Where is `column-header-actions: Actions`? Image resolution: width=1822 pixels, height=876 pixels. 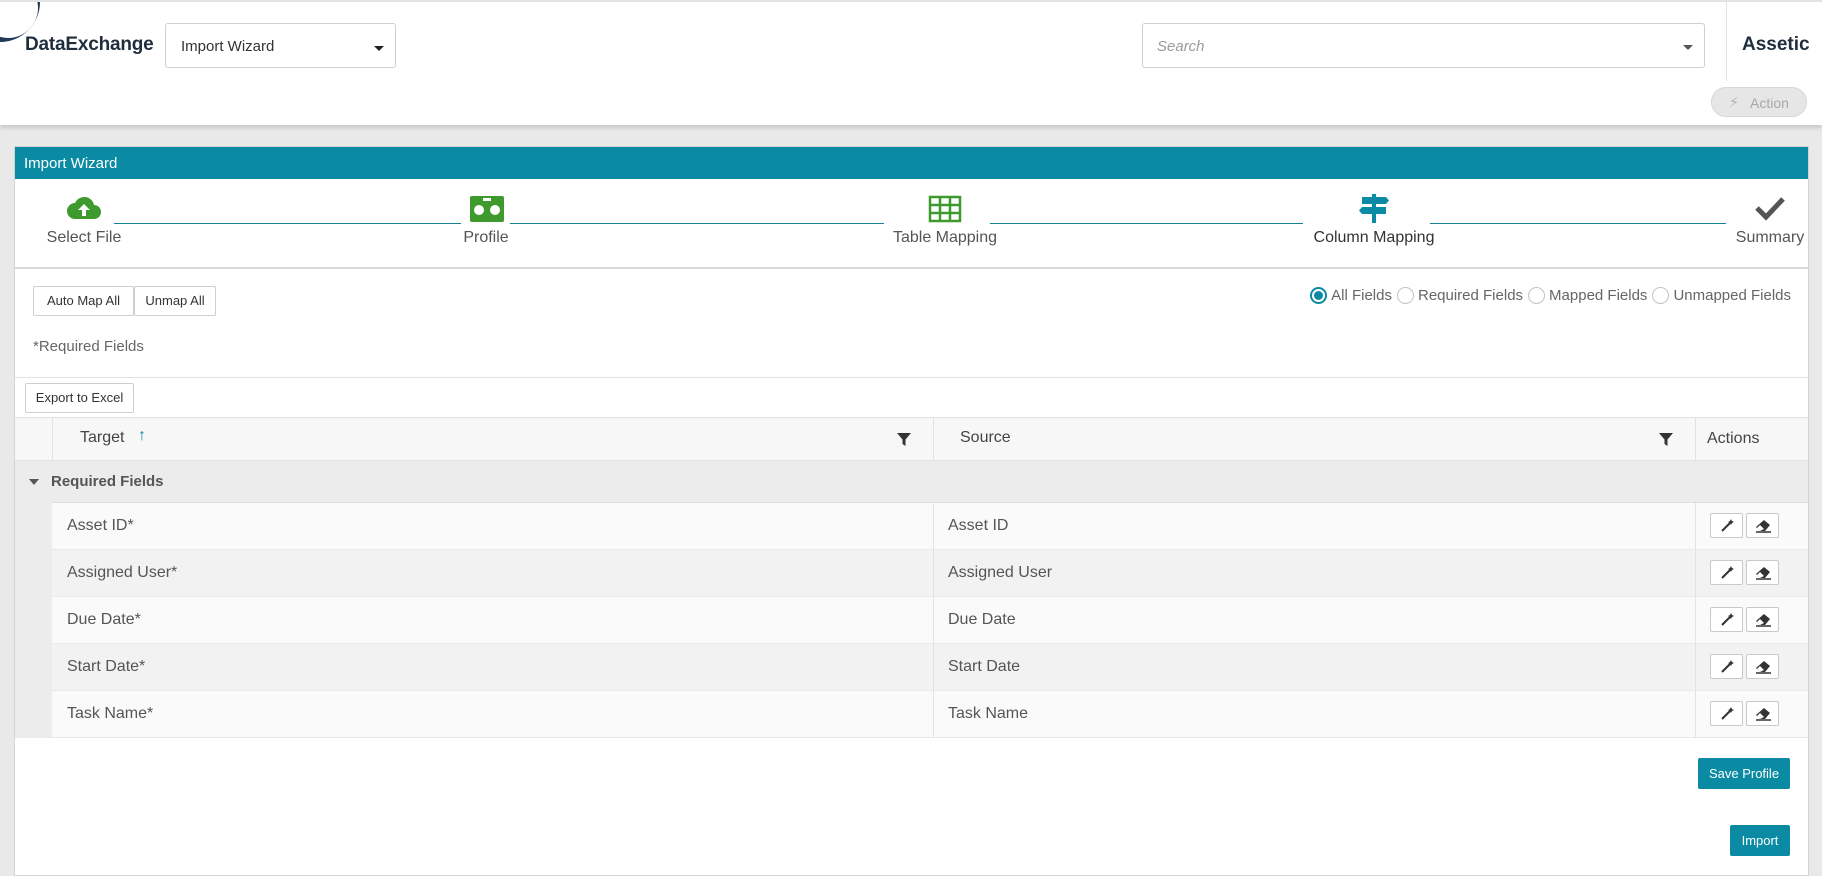 column-header-actions: Actions is located at coordinates (1751, 439).